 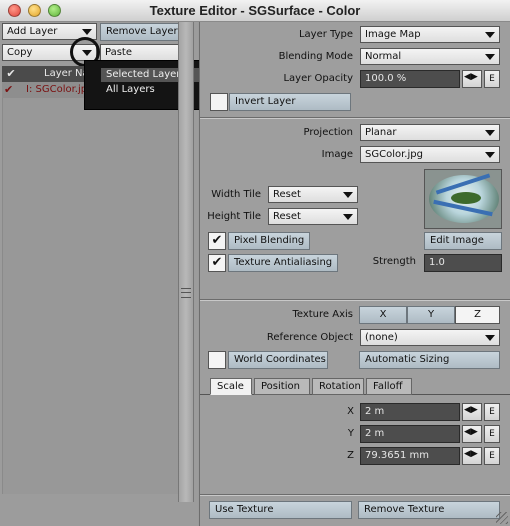 I want to click on scale-y-field: 2 m, so click(x=410, y=434).